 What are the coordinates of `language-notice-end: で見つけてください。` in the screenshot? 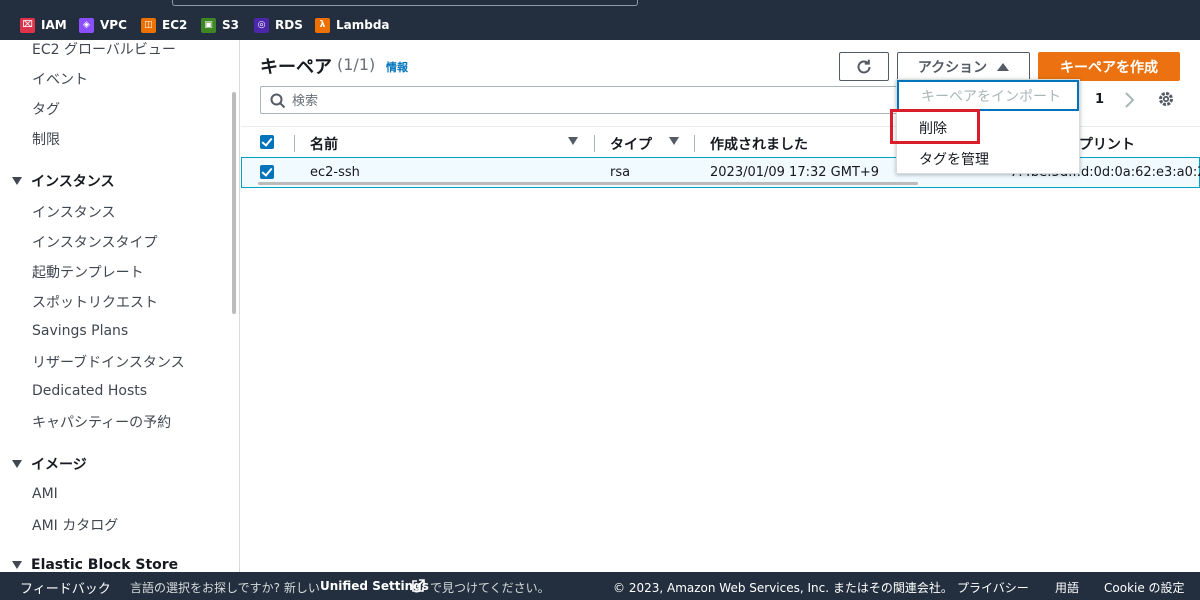 It's located at (490, 588).